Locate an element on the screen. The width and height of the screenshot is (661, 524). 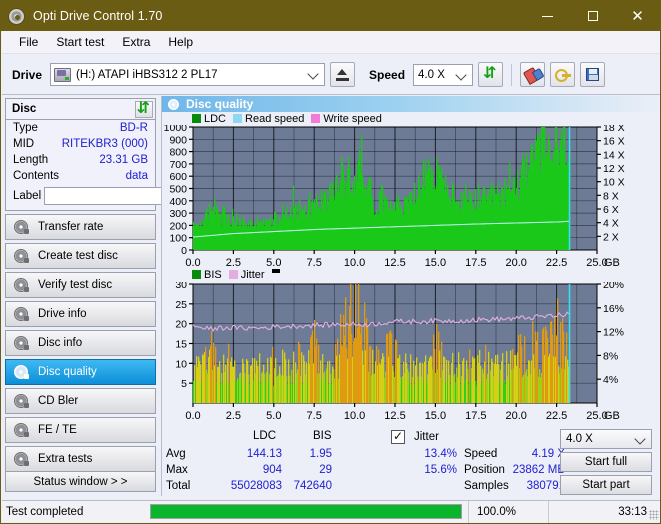
resize-grip is located at coordinates (654, 515).